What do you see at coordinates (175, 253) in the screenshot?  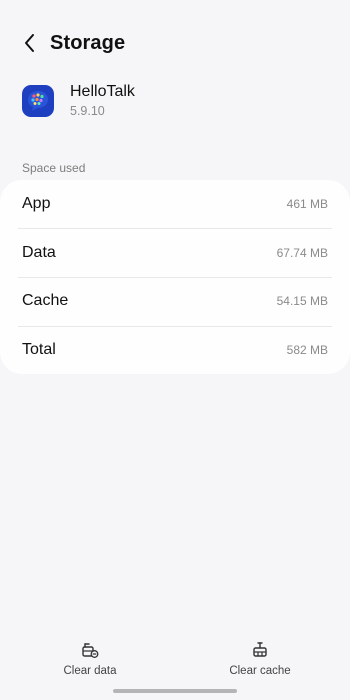 I see `storage-row-data: Data 67.74 MB` at bounding box center [175, 253].